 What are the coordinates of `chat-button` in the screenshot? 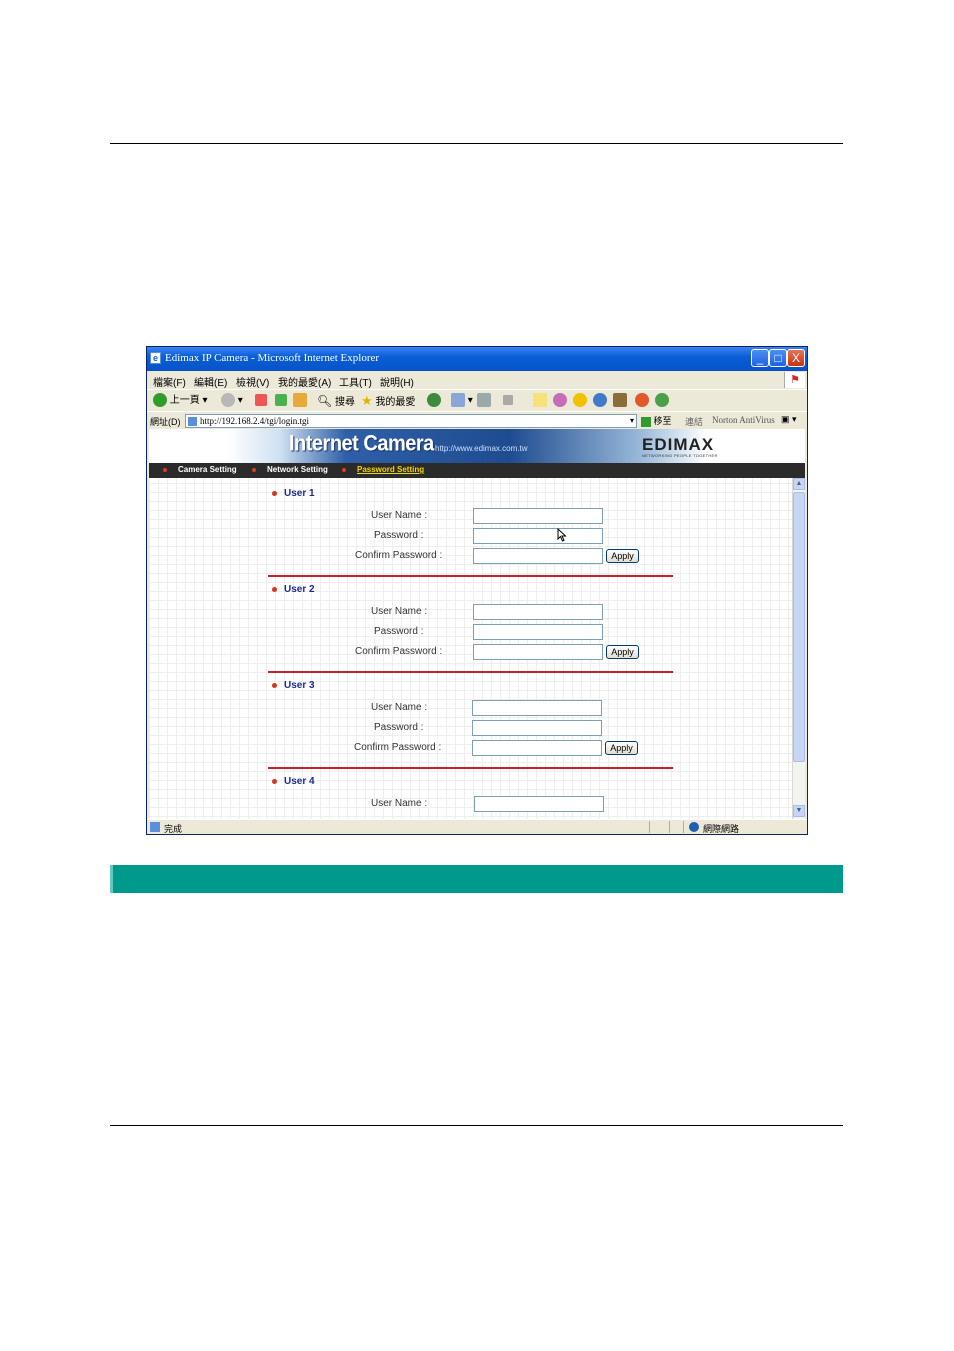 It's located at (642, 401).